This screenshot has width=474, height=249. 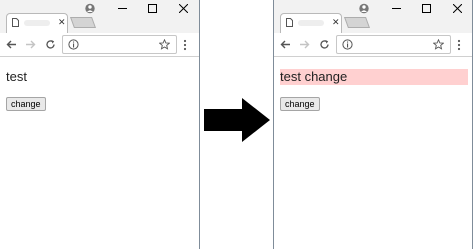 I want to click on test-text: test, so click(x=16, y=76).